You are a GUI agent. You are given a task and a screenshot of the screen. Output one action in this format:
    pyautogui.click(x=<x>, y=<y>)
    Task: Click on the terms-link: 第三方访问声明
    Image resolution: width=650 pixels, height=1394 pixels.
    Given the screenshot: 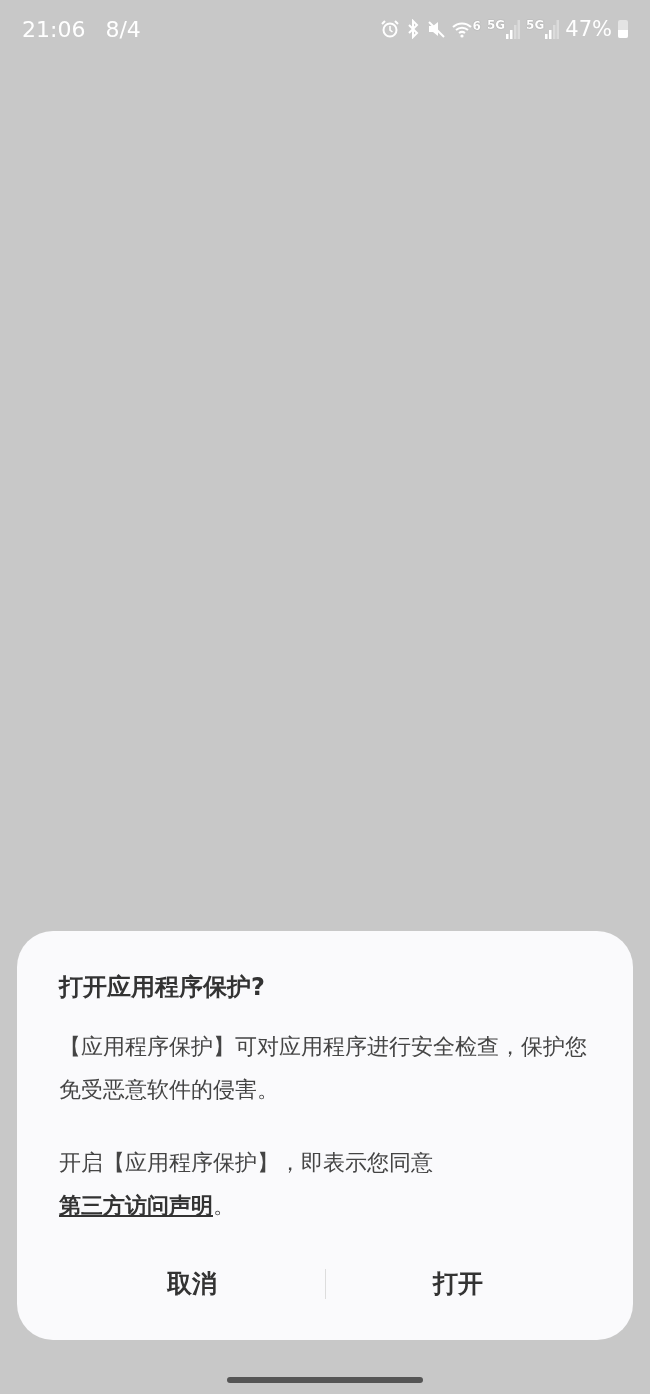 What is the action you would take?
    pyautogui.click(x=136, y=1205)
    